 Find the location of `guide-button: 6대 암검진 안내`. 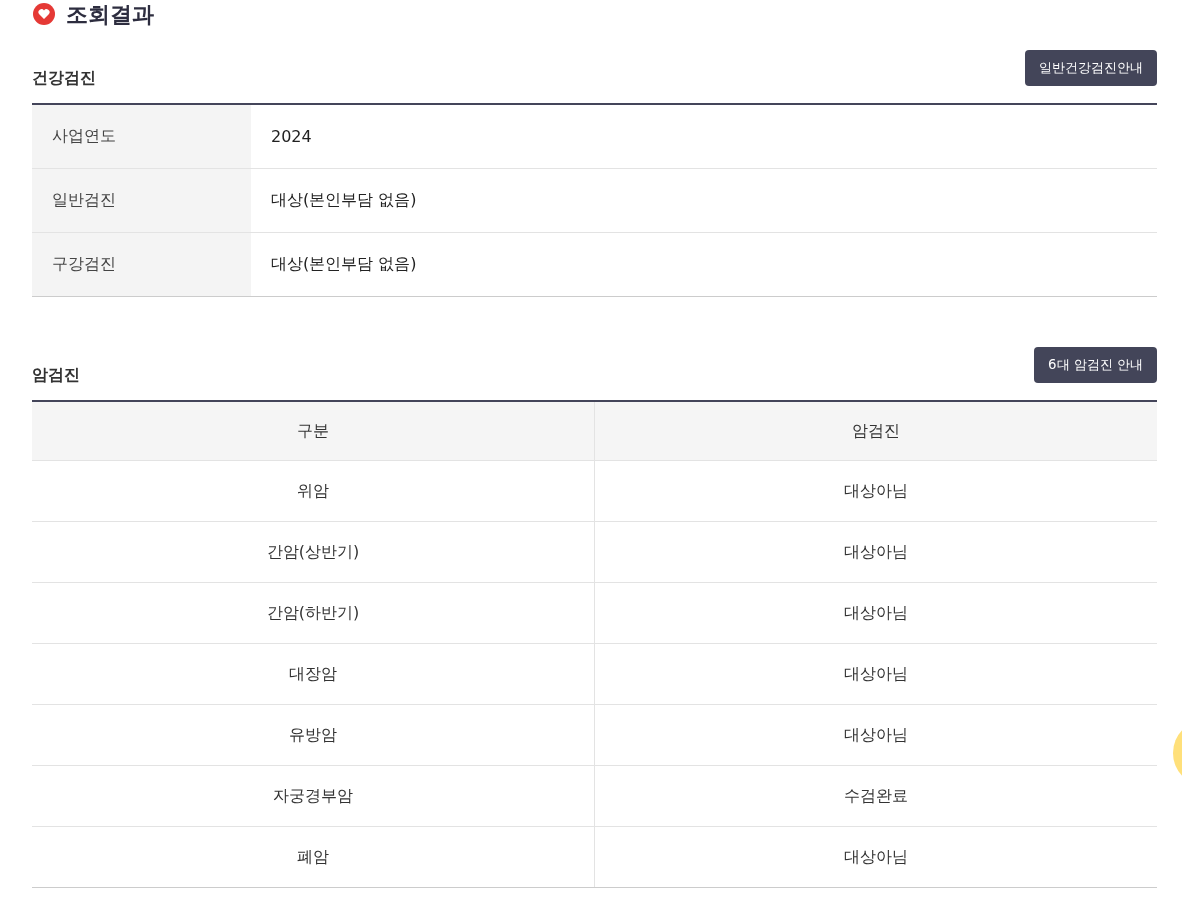

guide-button: 6대 암검진 안내 is located at coordinates (1095, 365).